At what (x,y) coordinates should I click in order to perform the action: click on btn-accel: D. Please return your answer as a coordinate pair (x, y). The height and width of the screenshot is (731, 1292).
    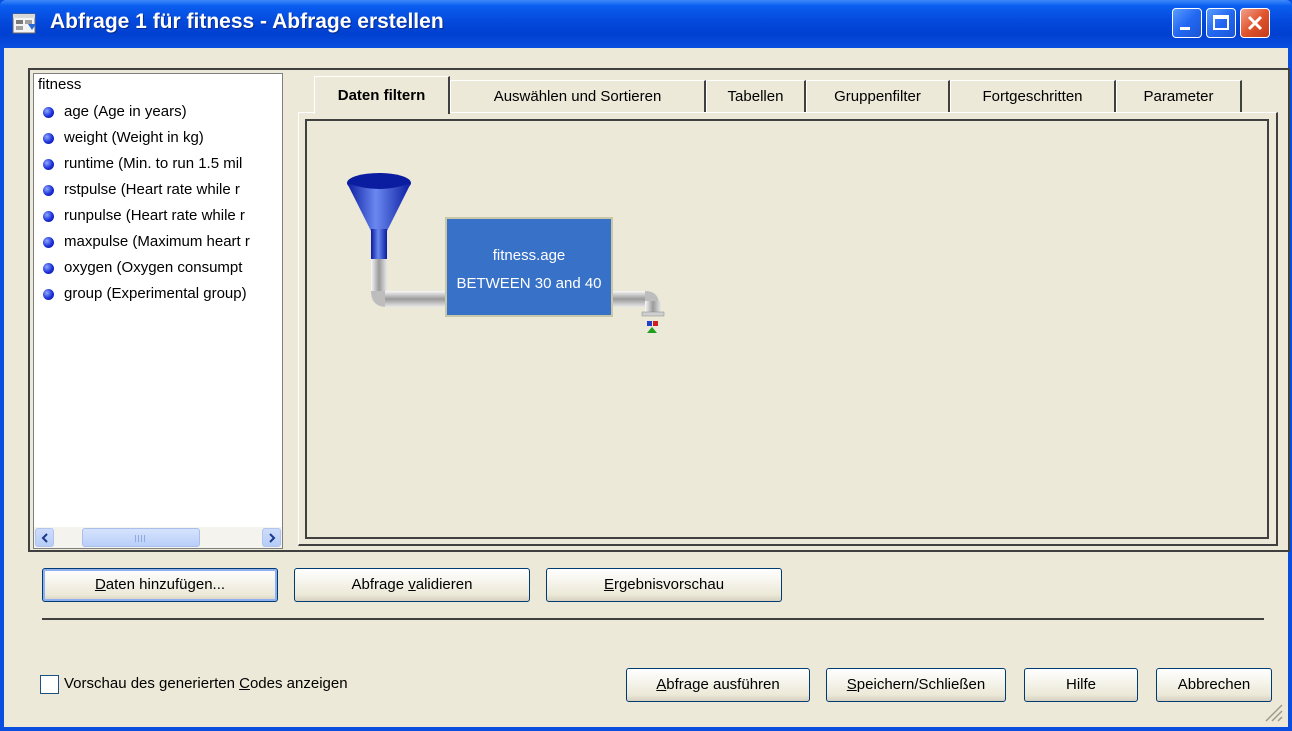
    Looking at the image, I should click on (100, 584).